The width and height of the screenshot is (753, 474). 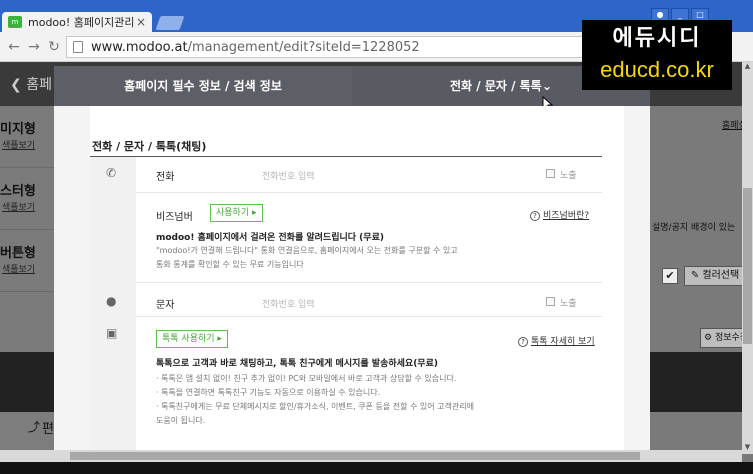 I want to click on talktalk-bullet: 도움이 됩니다., so click(x=181, y=420).